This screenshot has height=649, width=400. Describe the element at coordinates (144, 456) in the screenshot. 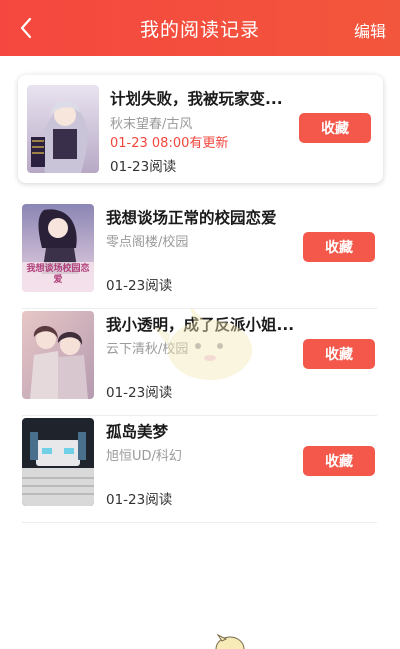

I see `book-author-genre: 旭恒UD/科幻` at that location.